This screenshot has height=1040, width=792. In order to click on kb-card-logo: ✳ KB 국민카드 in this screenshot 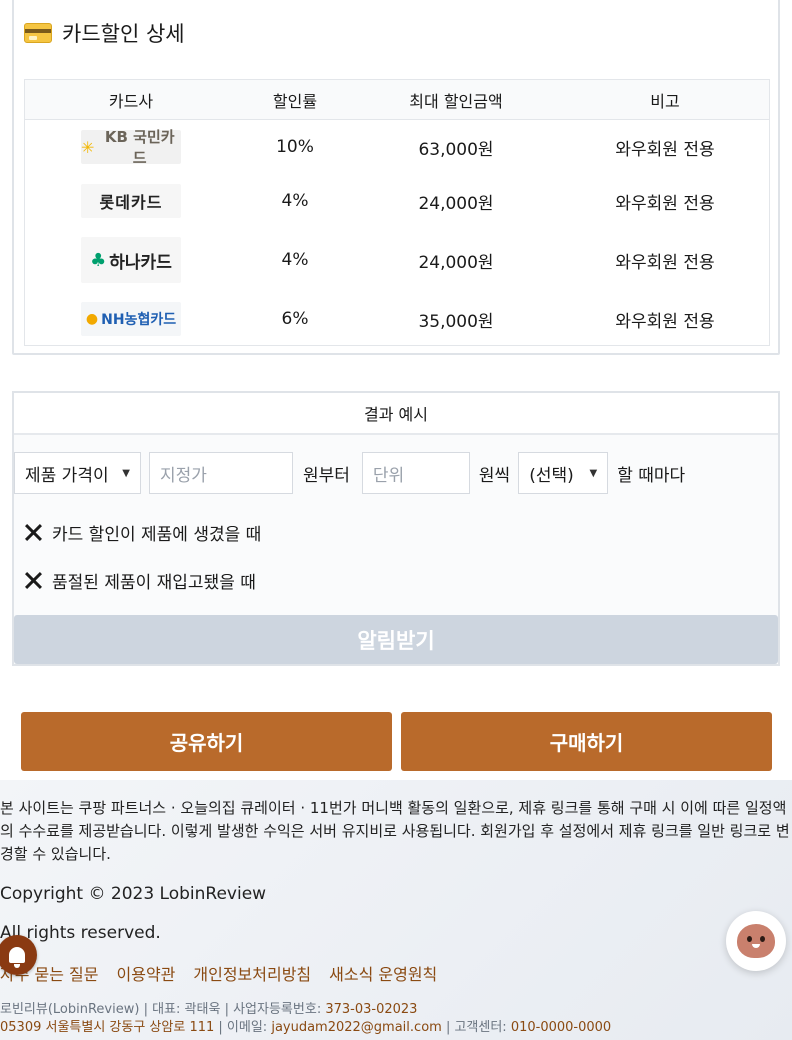, I will do `click(131, 147)`.